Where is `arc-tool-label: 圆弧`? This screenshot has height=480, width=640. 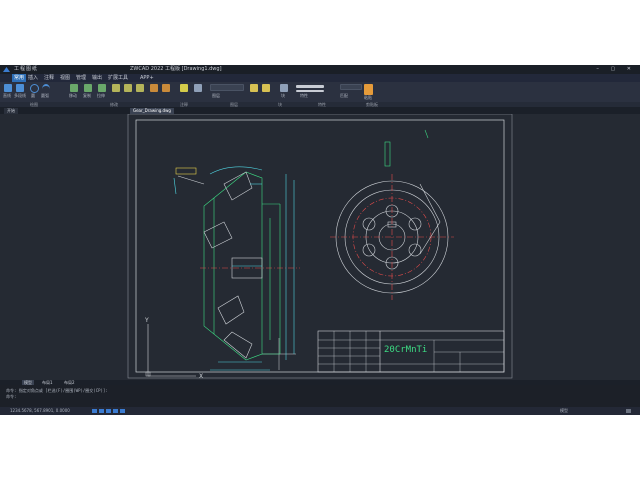
arc-tool-label: 圆弧 is located at coordinates (45, 95).